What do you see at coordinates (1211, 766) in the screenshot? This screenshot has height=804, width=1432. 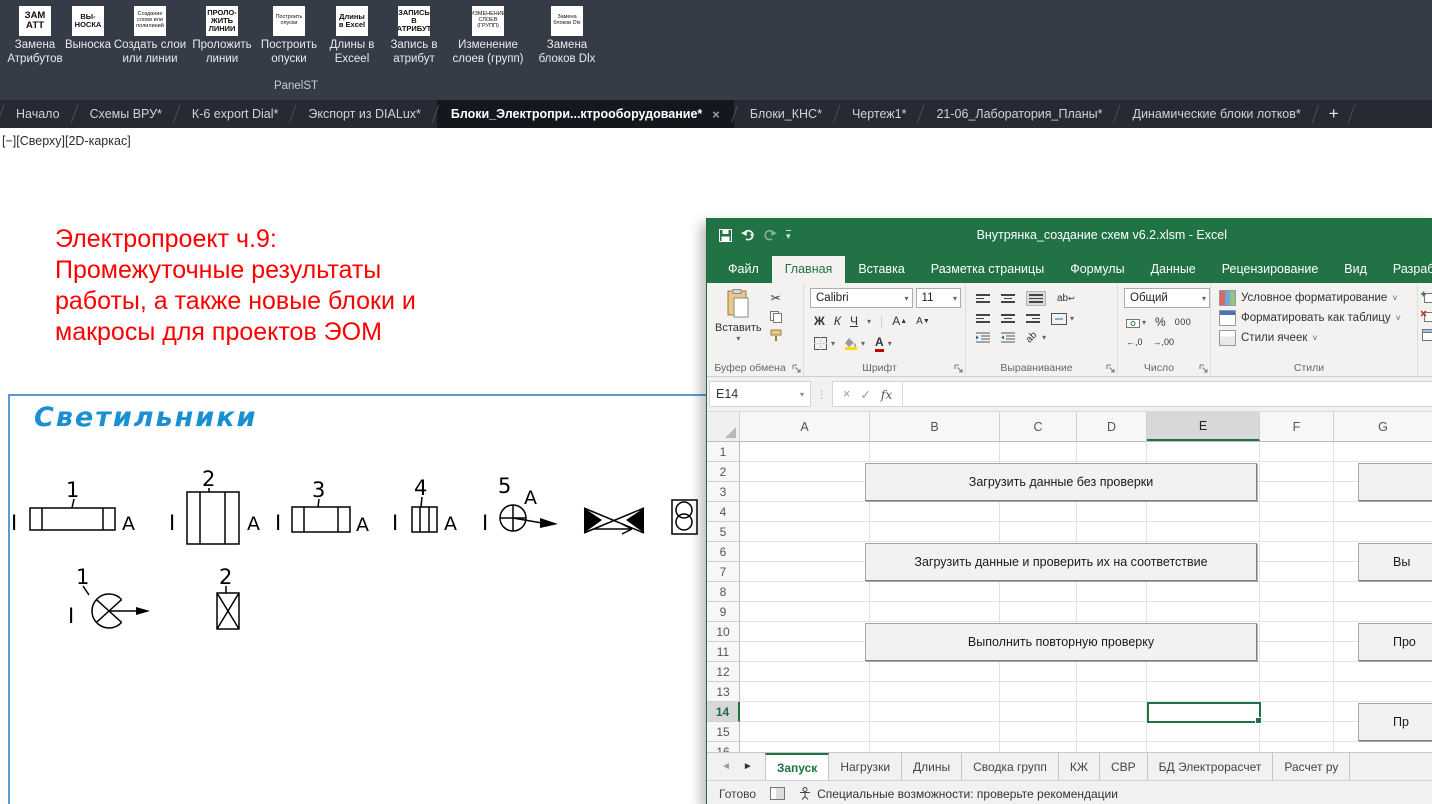 I see `sheet-tab-БД Электрорасчет: БД Электрорасчет` at bounding box center [1211, 766].